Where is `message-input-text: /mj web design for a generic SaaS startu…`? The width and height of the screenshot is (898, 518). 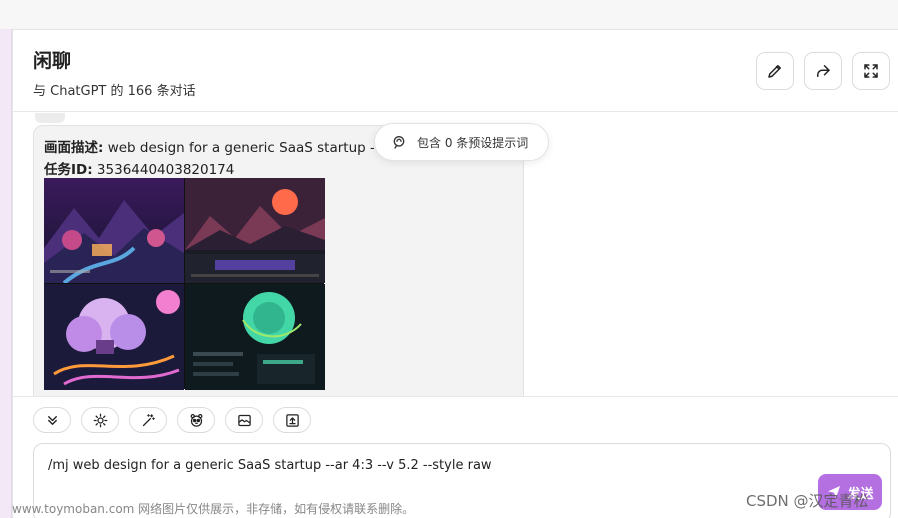 message-input-text: /mj web design for a generic SaaS startu… is located at coordinates (270, 465).